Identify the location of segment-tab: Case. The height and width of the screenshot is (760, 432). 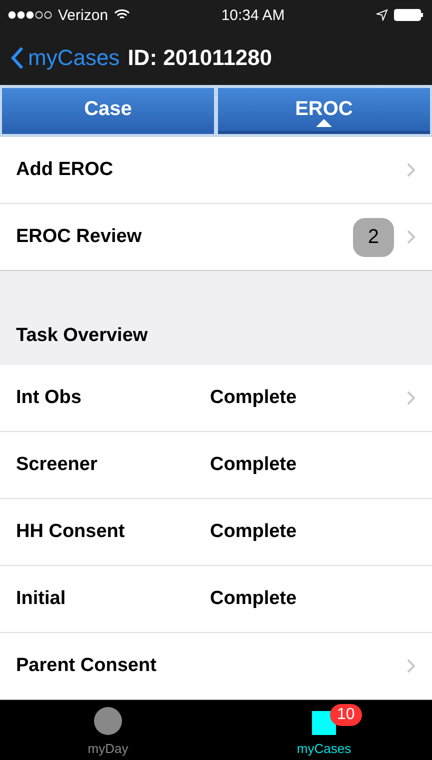
(108, 111).